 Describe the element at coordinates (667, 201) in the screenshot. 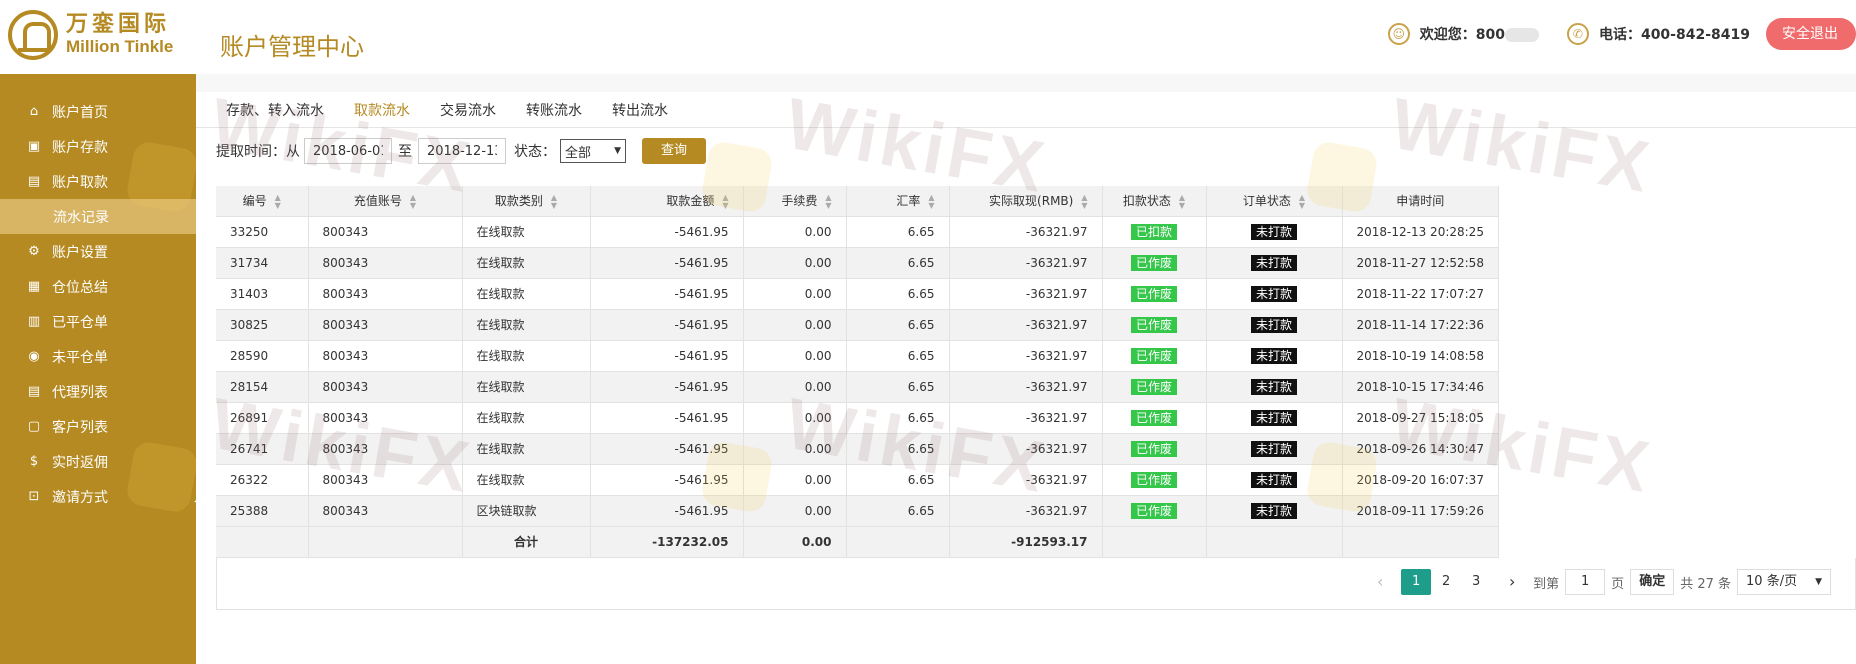

I see `column-header: 取款金额 ▲ ▼` at that location.